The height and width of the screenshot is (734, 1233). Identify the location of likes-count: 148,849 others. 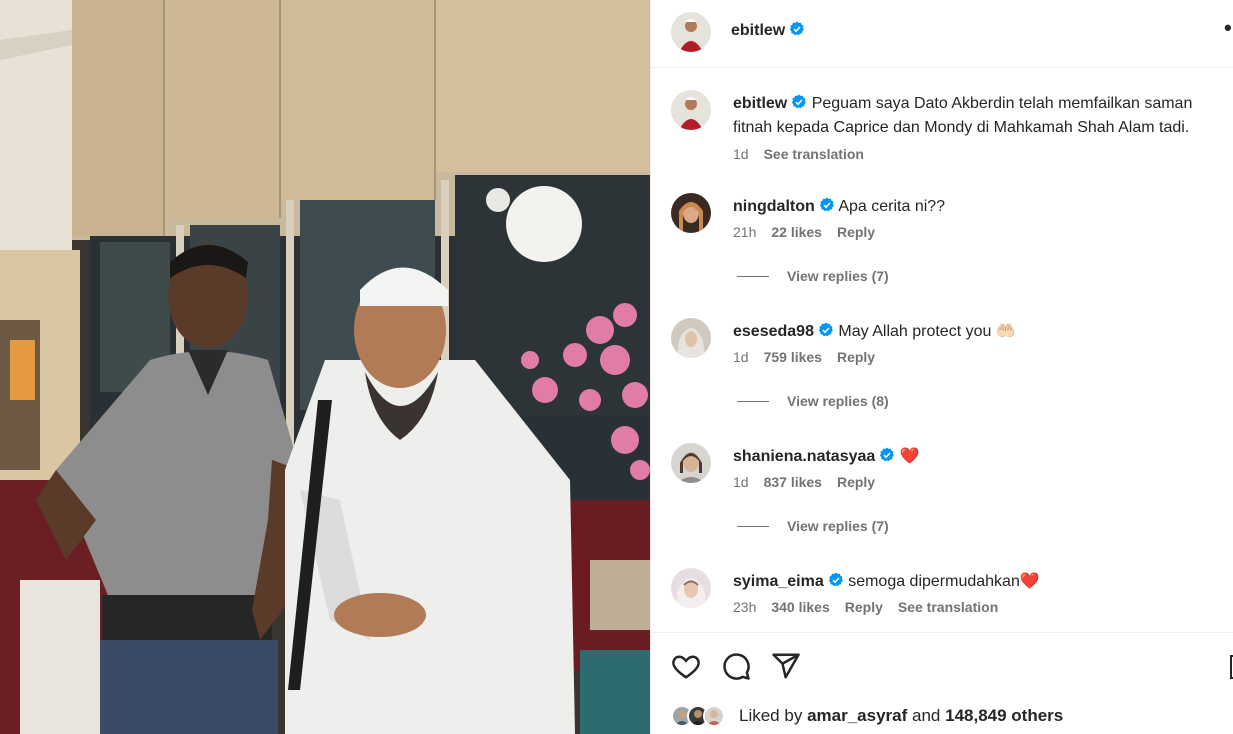
(1004, 715).